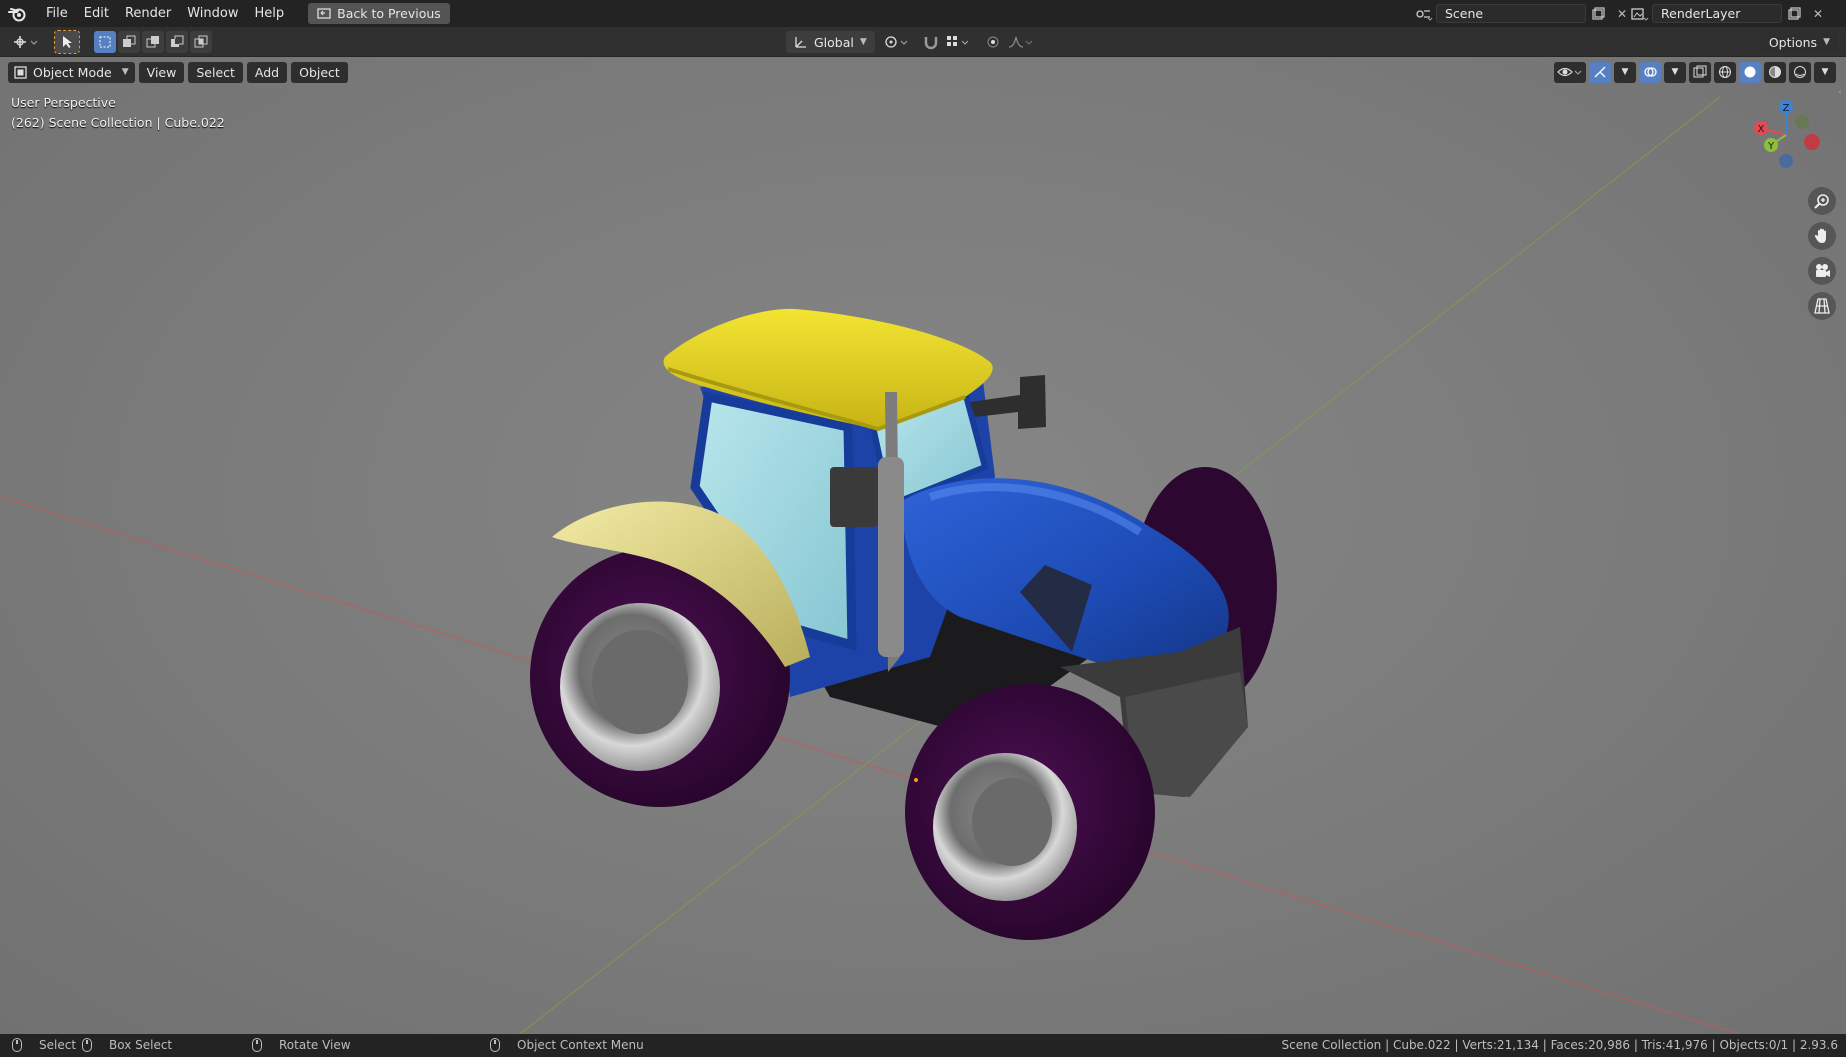  Describe the element at coordinates (1822, 201) in the screenshot. I see `zoom-magnifier-icon` at that location.